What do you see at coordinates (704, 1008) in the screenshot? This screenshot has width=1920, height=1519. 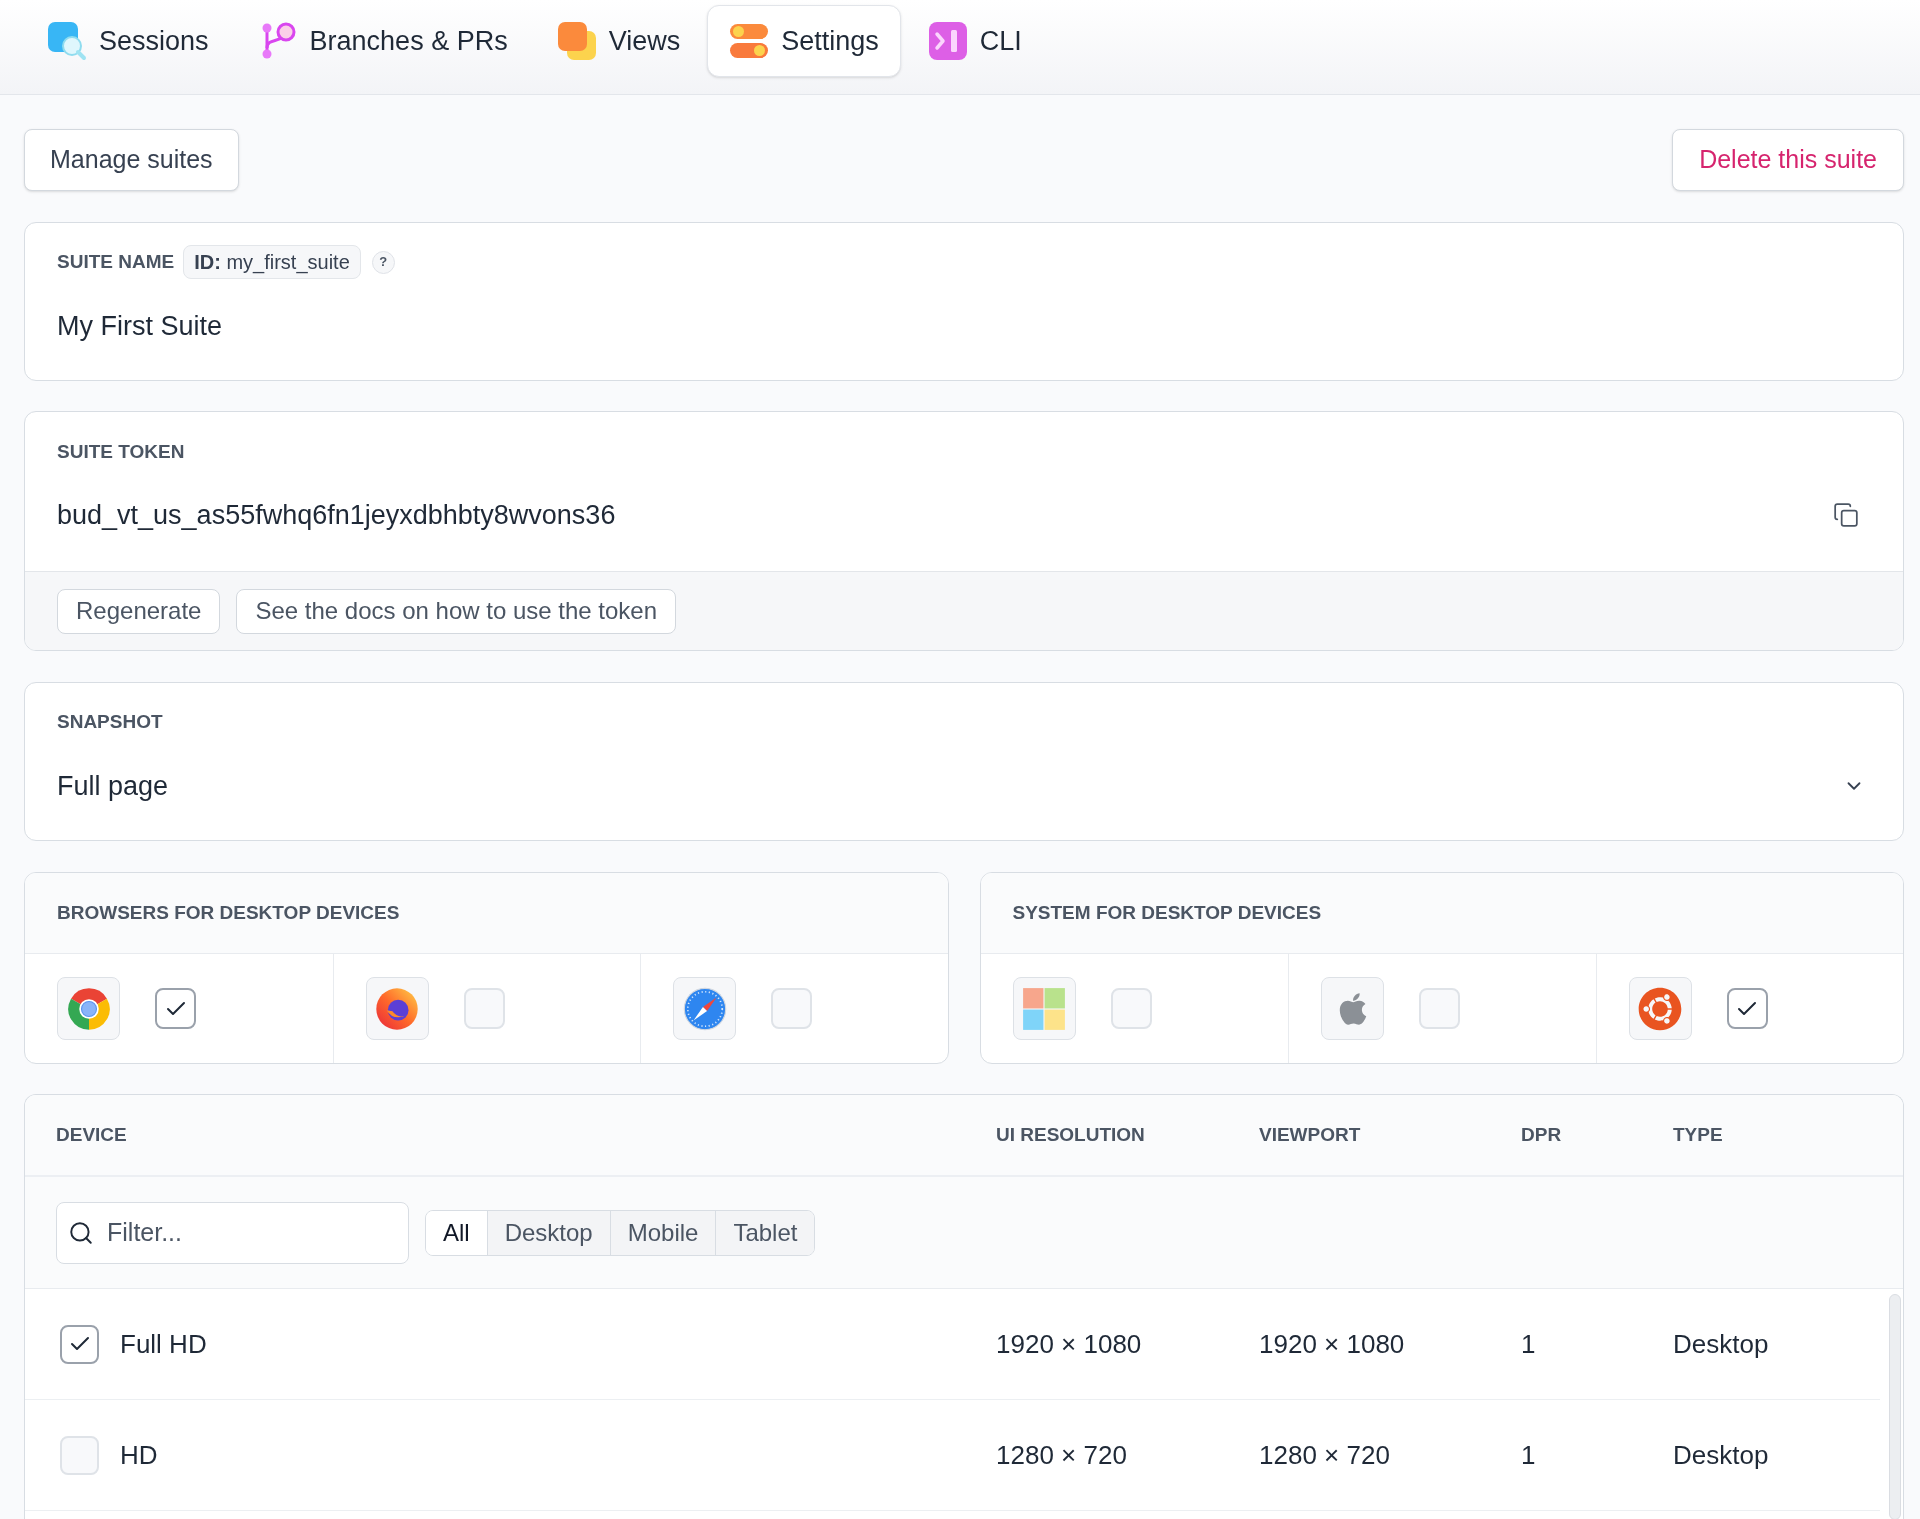 I see `compass-icon` at bounding box center [704, 1008].